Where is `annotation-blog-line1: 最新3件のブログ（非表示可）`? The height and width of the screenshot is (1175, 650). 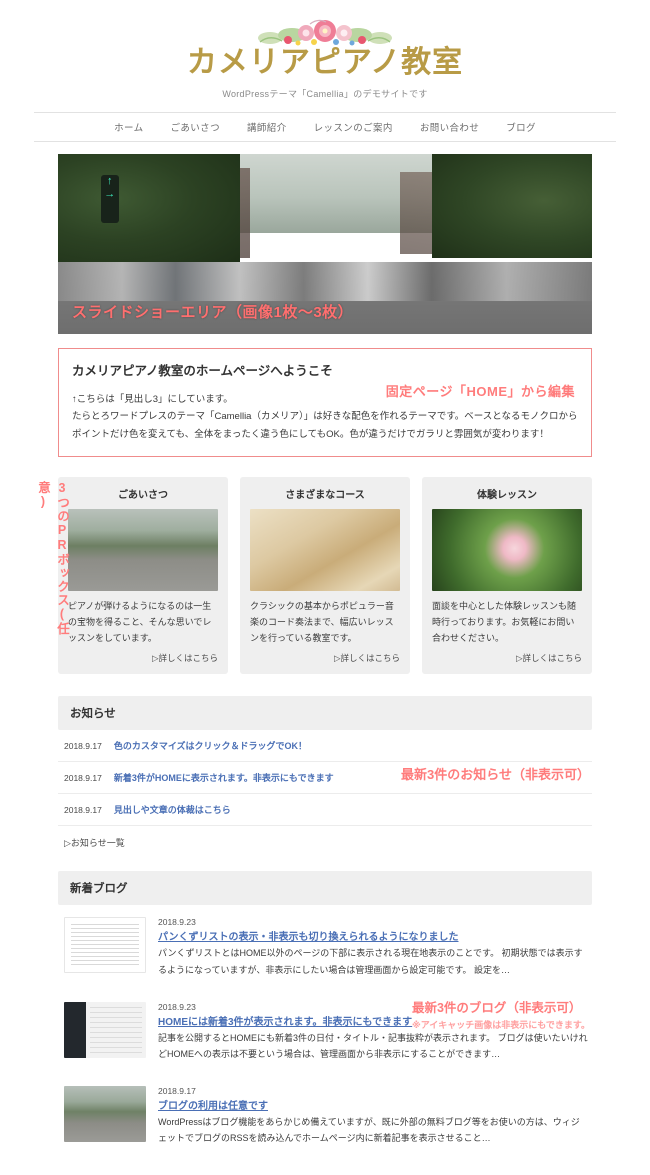
annotation-blog-line1: 最新3件のブログ（非表示可） is located at coordinates (496, 1008).